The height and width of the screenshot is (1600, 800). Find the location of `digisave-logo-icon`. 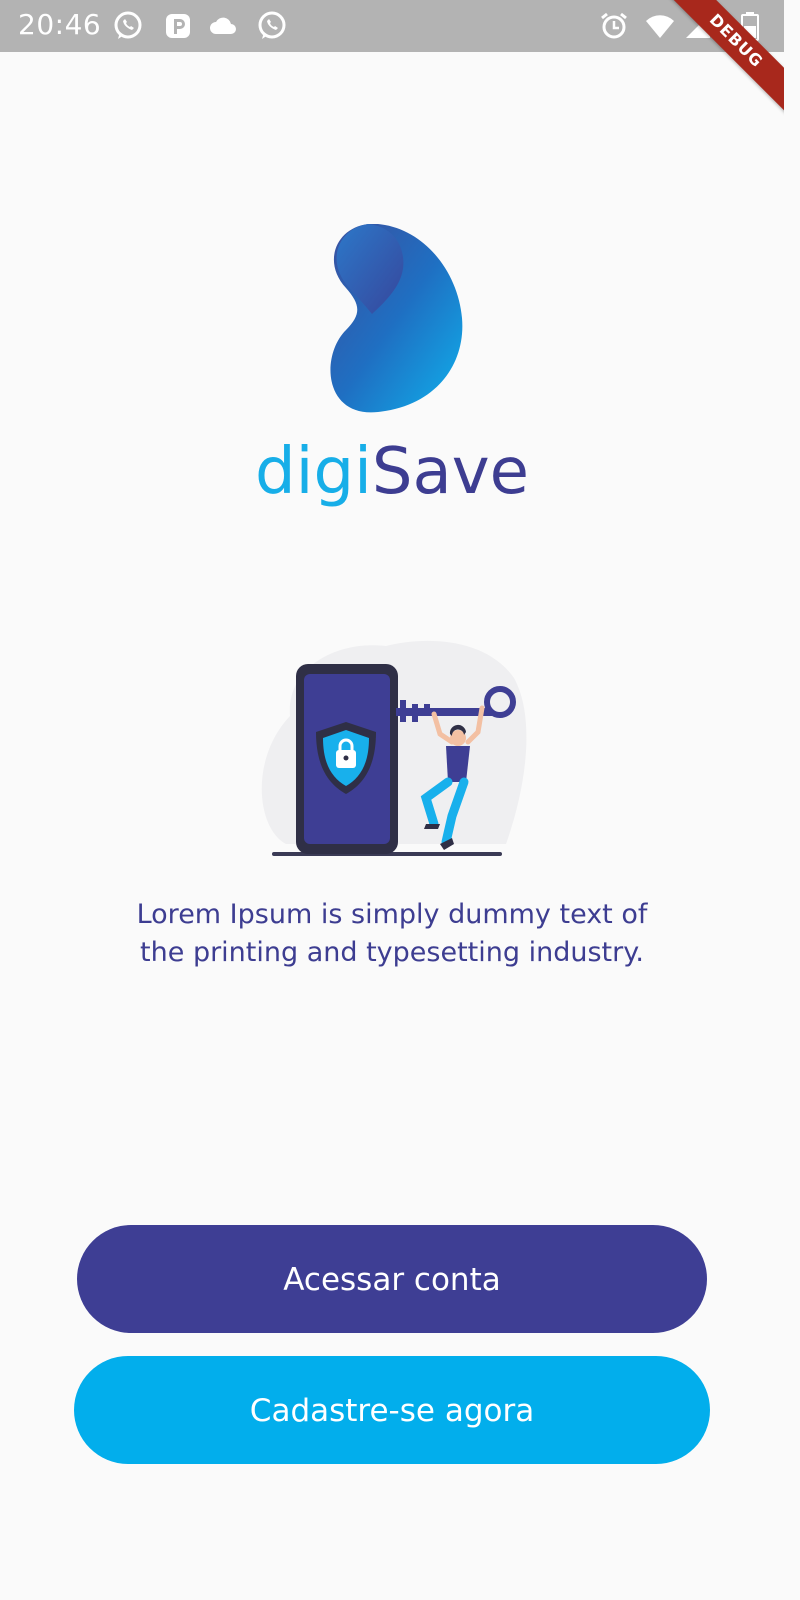

digisave-logo-icon is located at coordinates (396, 318).